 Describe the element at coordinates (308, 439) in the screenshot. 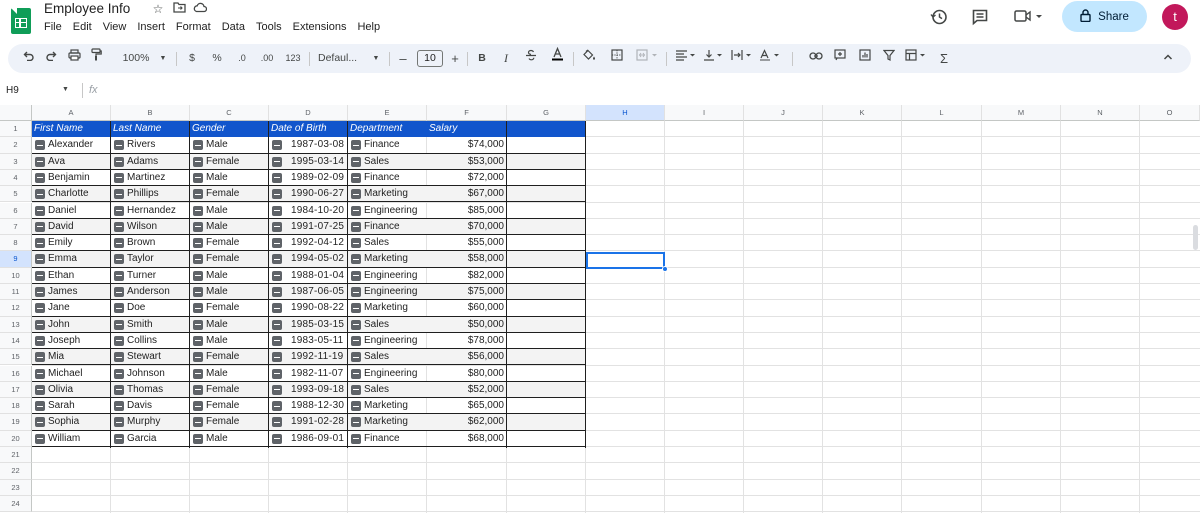

I see `table-cell-date-of-birth: 1986-09-01` at that location.